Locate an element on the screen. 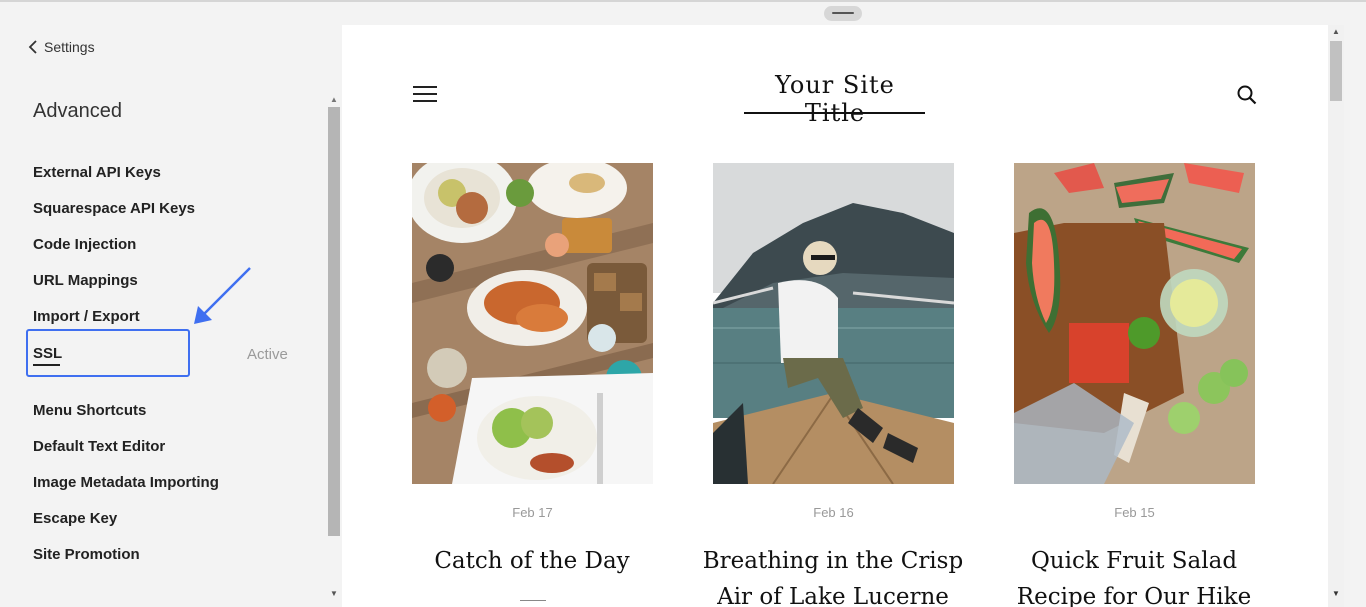  menu-item-site-promotion: Site Promotion is located at coordinates (86, 554).